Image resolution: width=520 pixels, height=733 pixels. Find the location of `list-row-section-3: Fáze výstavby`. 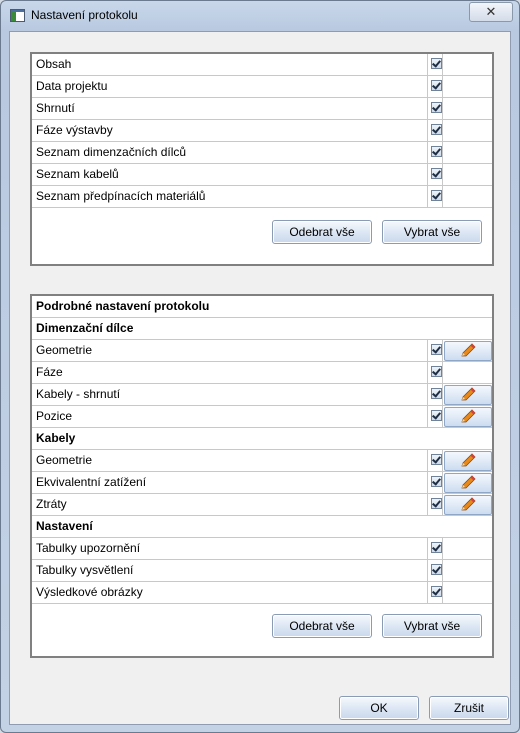

list-row-section-3: Fáze výstavby is located at coordinates (262, 131).